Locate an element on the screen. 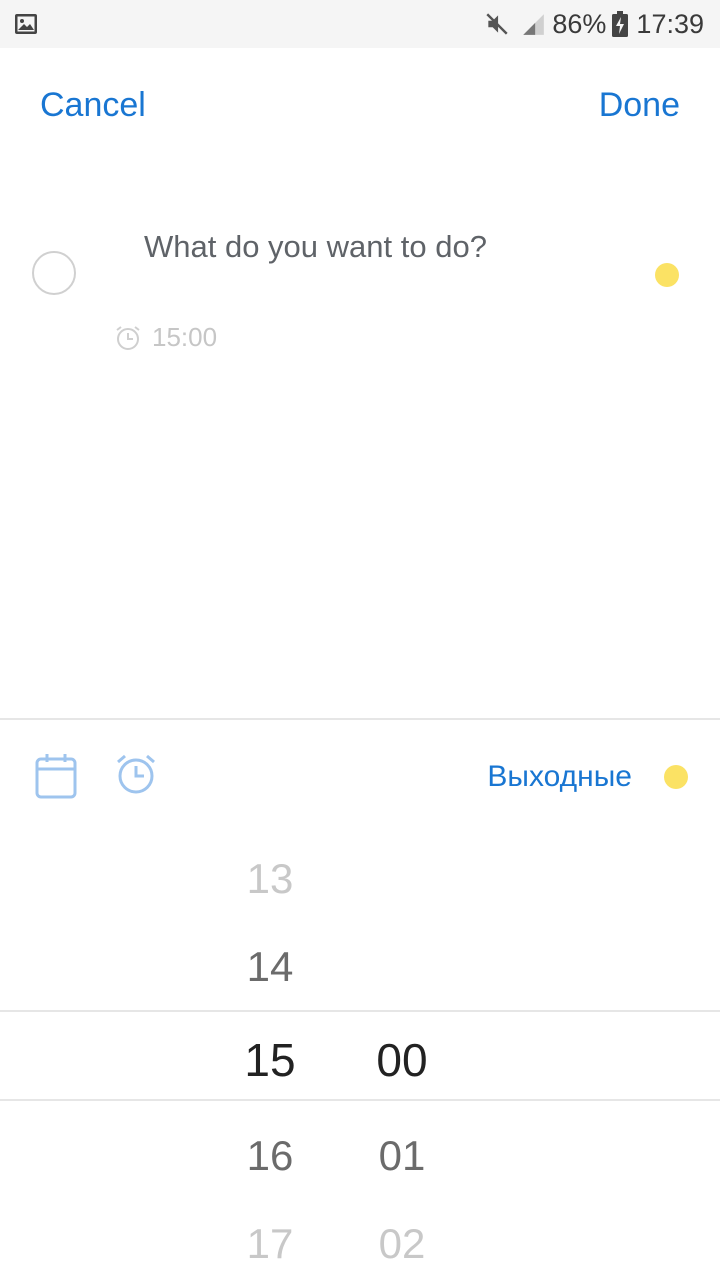 The height and width of the screenshot is (1280, 720). mute-icon is located at coordinates (497, 24).